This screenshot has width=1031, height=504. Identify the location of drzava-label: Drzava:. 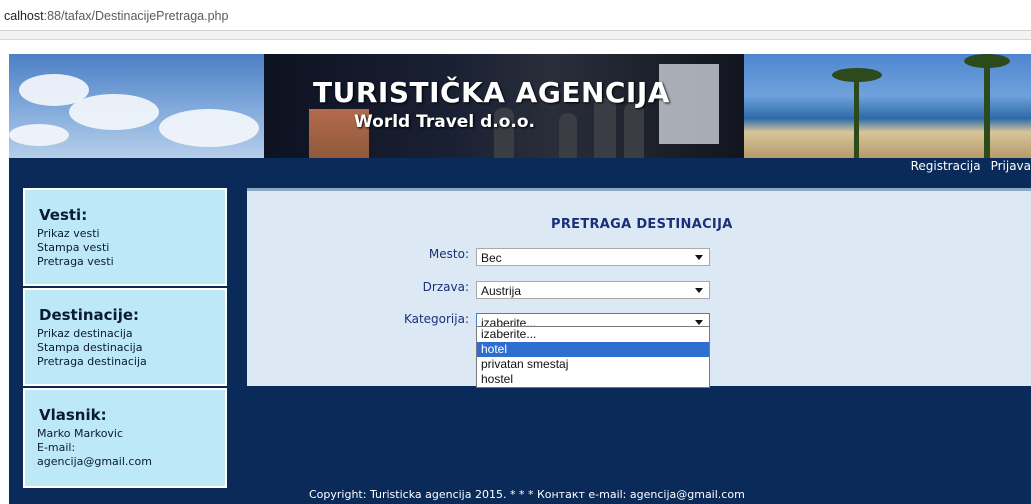
(445, 287).